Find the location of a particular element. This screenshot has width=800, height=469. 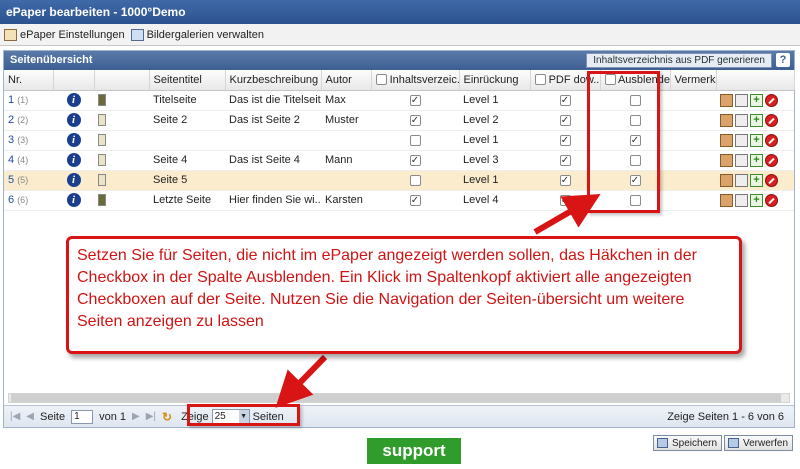

author-cell: Karsten is located at coordinates (346, 200).